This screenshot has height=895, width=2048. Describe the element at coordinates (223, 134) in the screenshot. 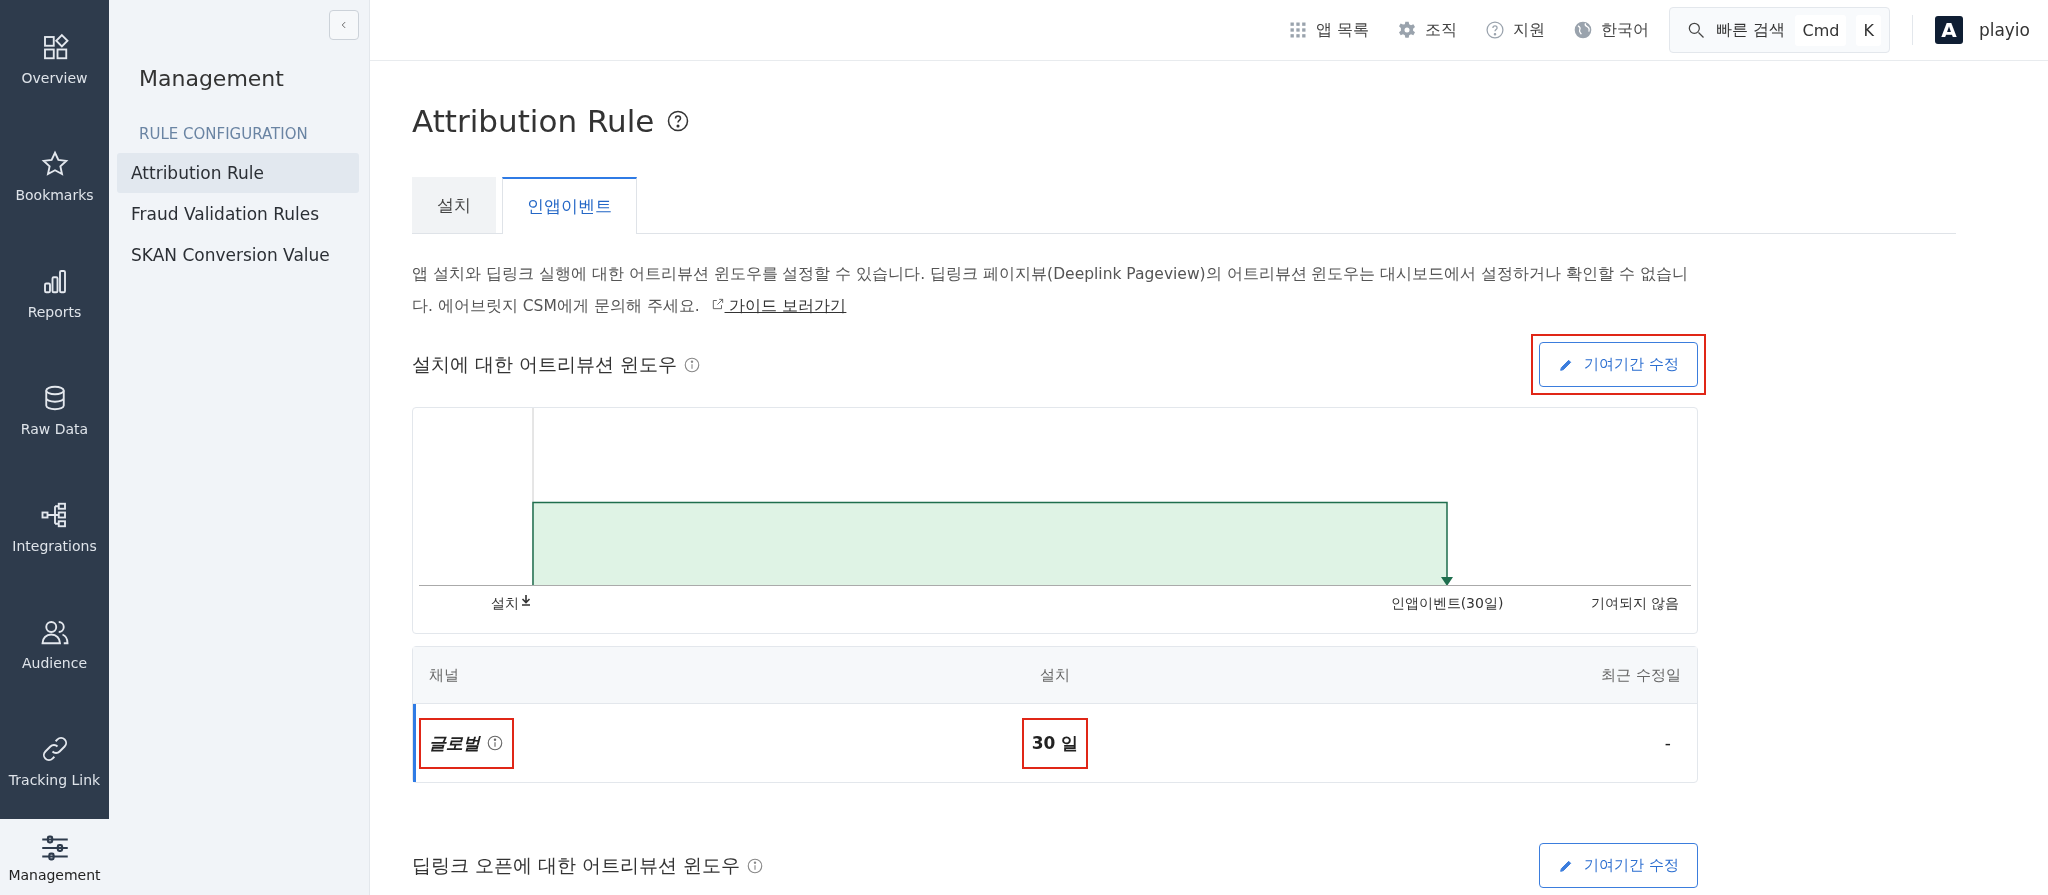

I see `section-label: RULE CONFIGURATION` at that location.